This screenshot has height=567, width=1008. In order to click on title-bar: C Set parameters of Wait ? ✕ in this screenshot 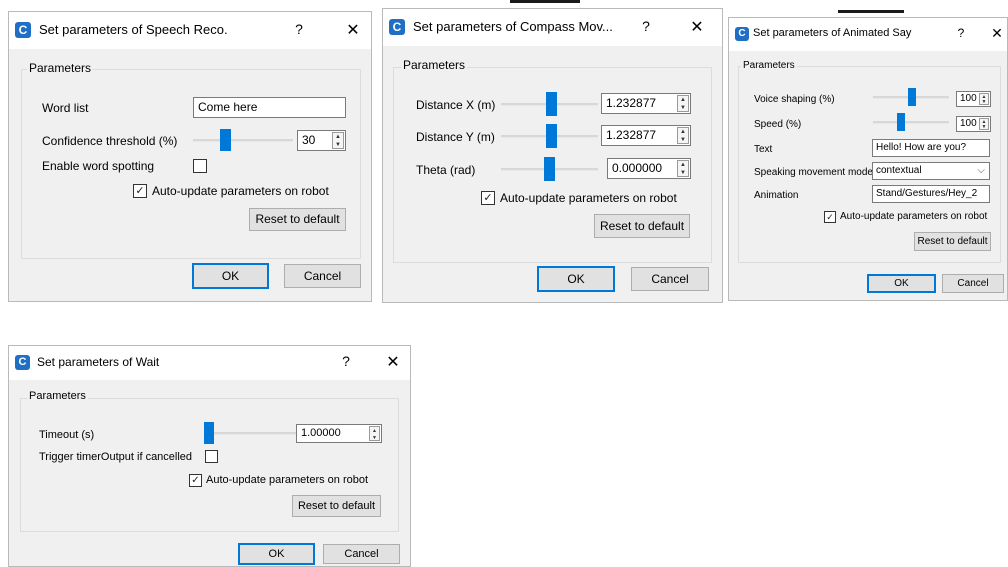, I will do `click(209, 363)`.